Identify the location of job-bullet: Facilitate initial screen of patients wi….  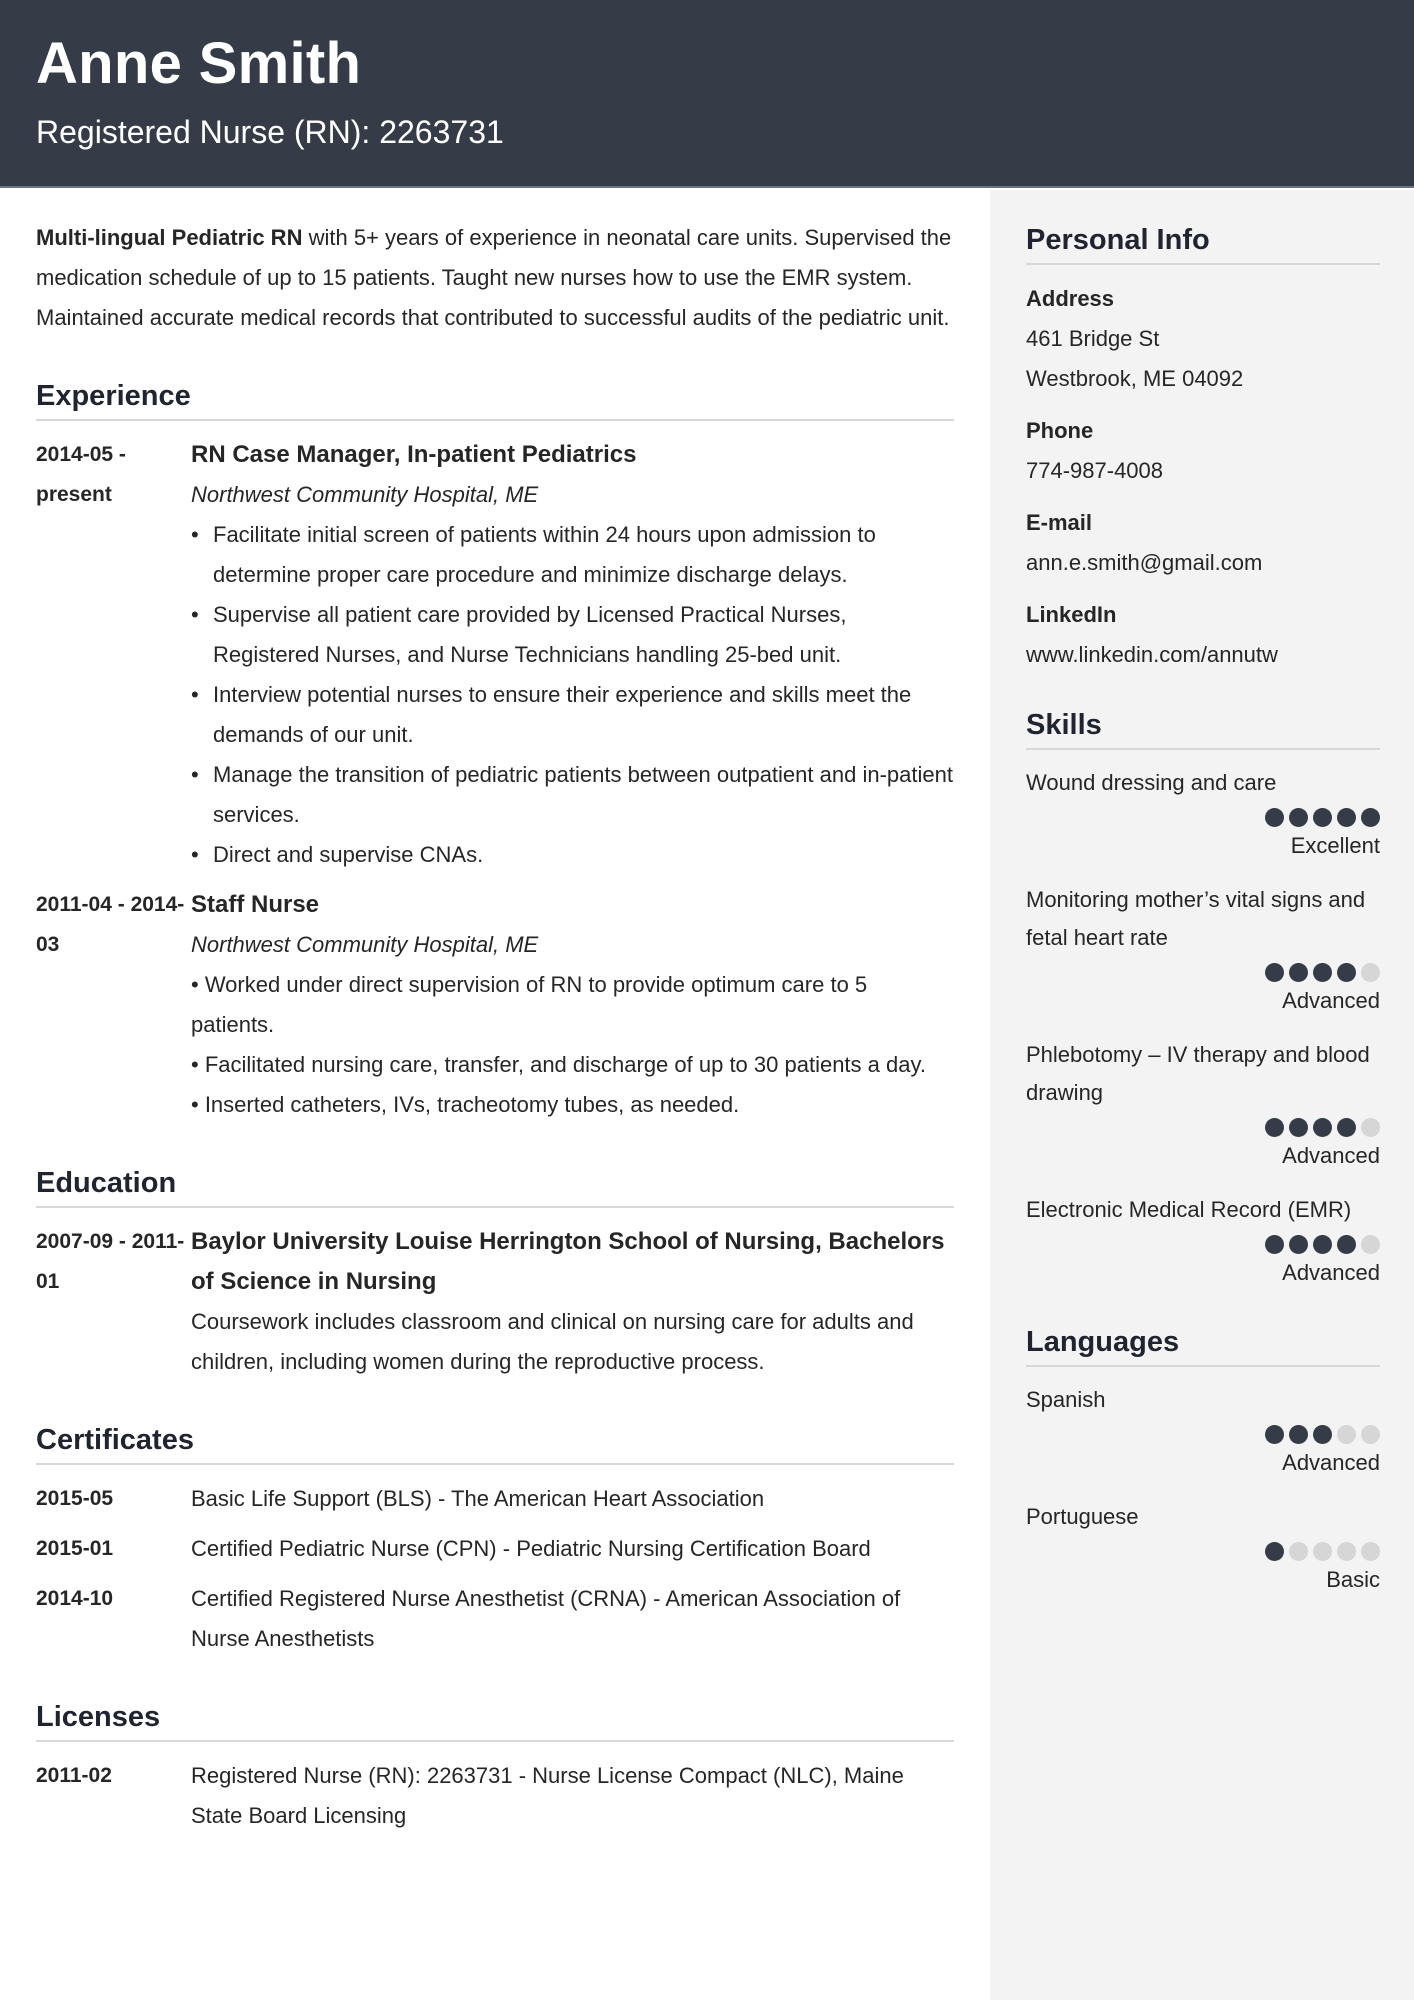
(572, 555).